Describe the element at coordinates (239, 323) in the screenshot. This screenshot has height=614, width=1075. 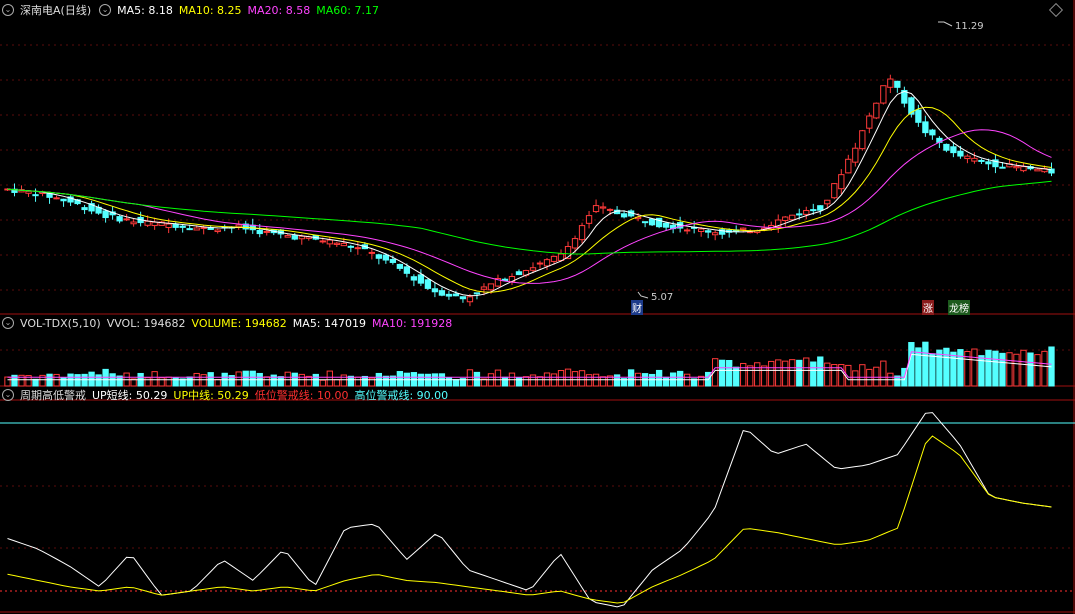
I see `volume-value: VOLUME: 194682` at that location.